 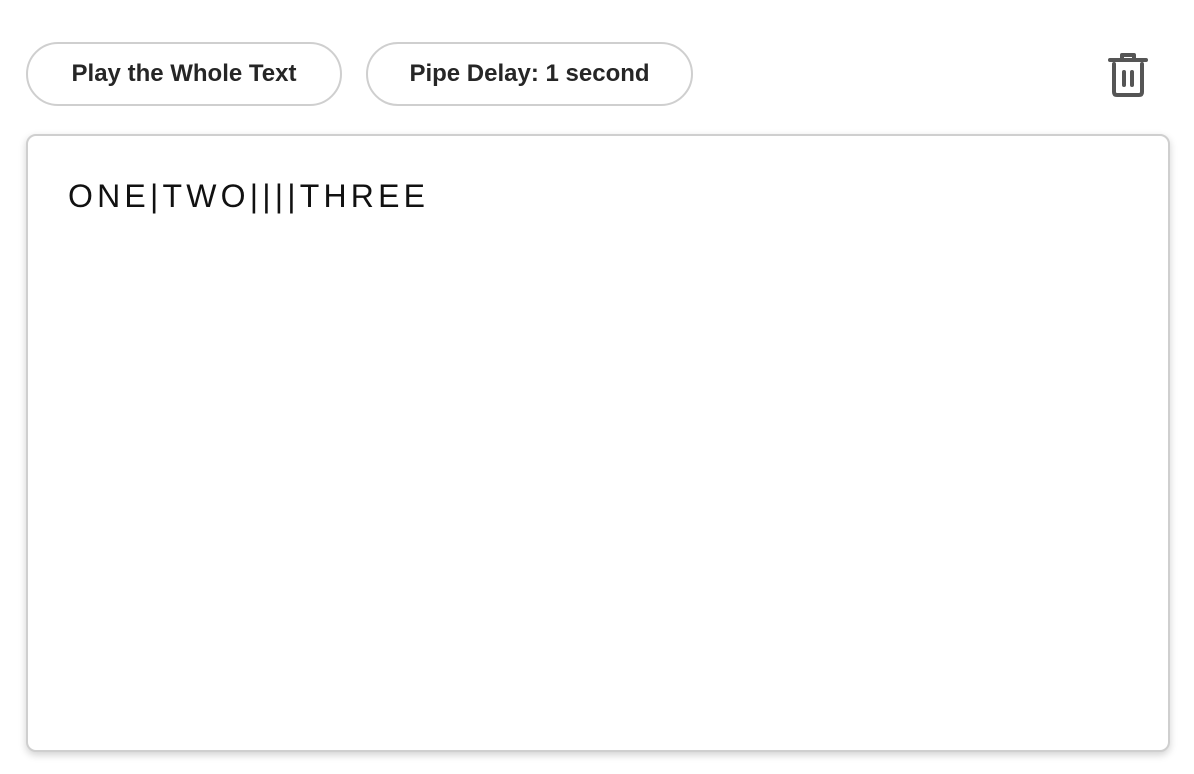 I want to click on toolbar: Play the Whole Text Pipe Delay: 1 second, so click(x=597, y=74).